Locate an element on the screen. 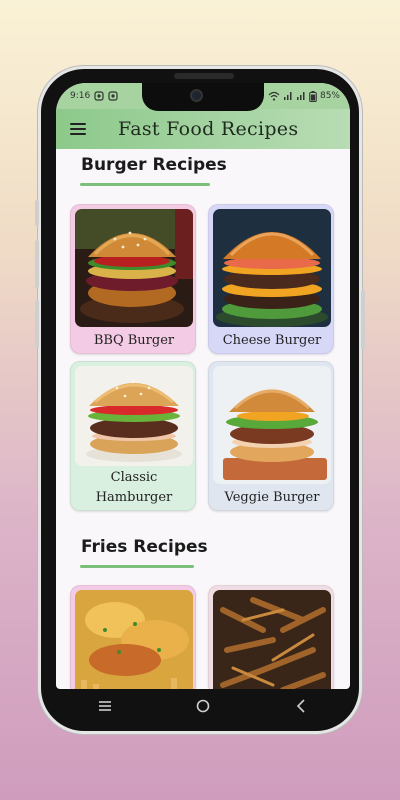 The height and width of the screenshot is (800, 400). recipe-image-veggie-burger is located at coordinates (272, 425).